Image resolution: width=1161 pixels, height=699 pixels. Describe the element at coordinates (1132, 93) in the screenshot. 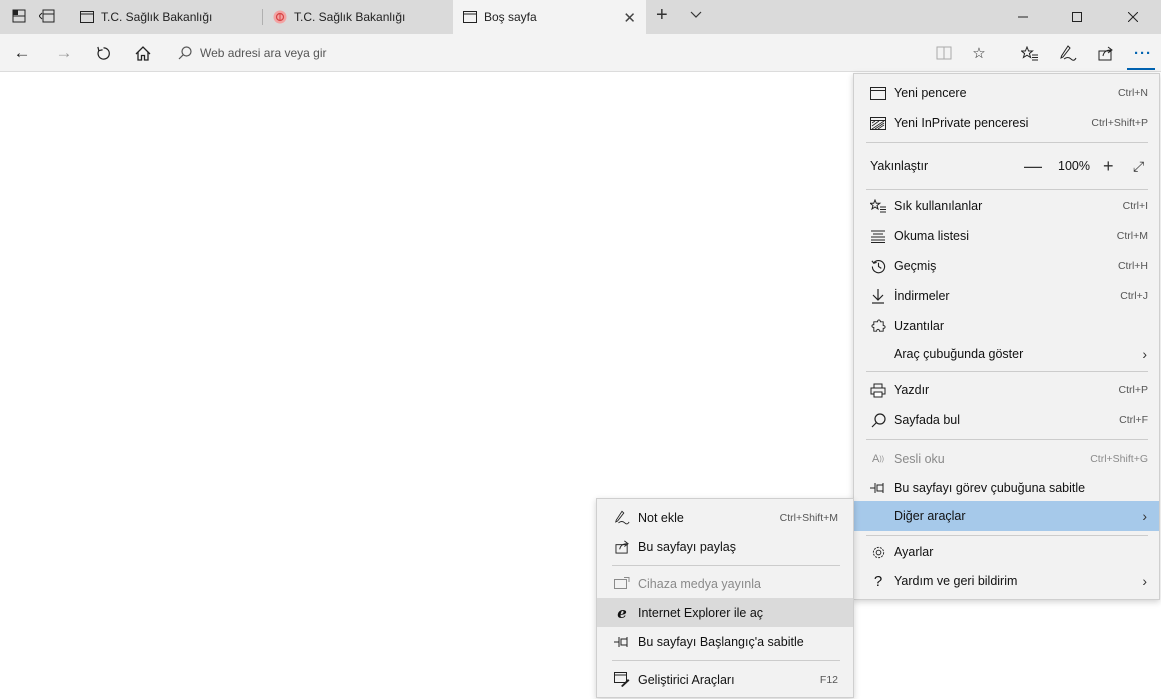

I see `shortcut: Ctrl+N` at that location.